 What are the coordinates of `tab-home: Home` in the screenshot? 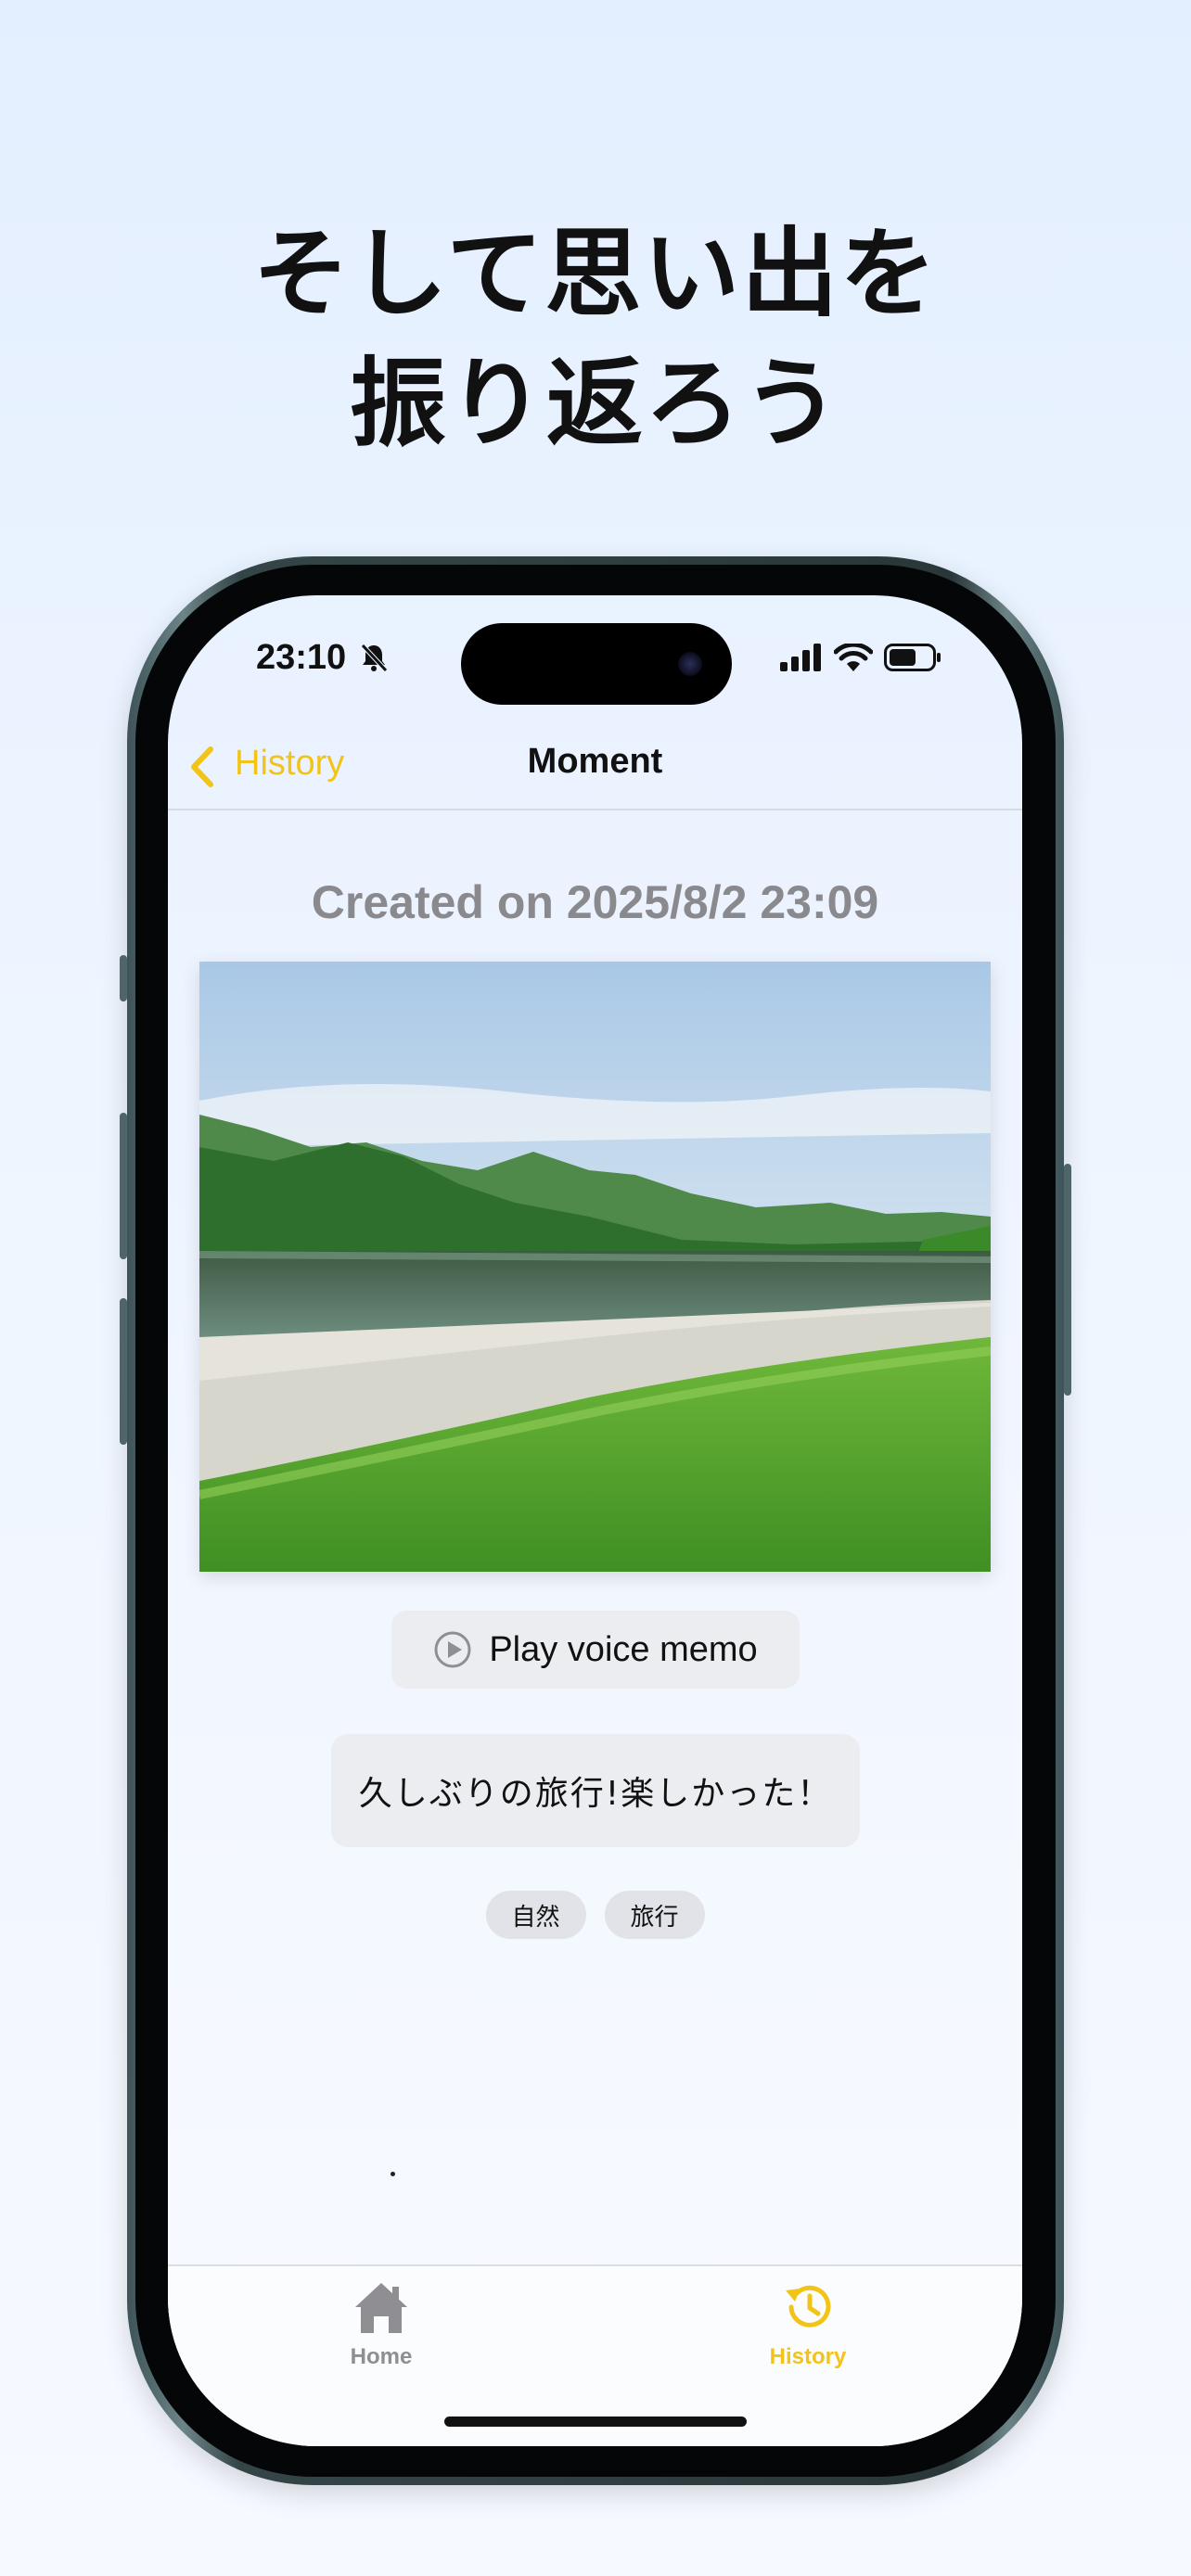 It's located at (381, 2325).